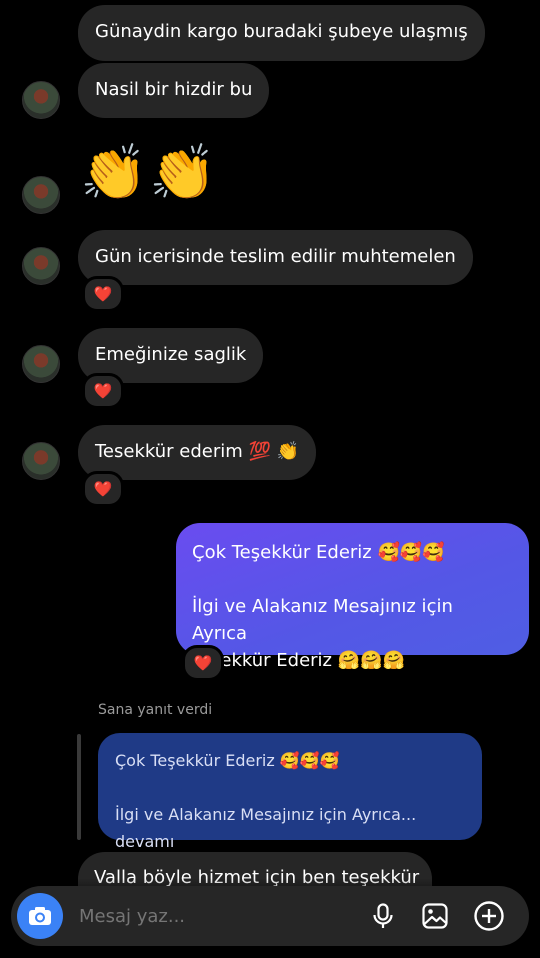 This screenshot has width=540, height=958. Describe the element at coordinates (227, 760) in the screenshot. I see `quoted-line: Çok Teşekkür Ederiz 🥰🥰🥰` at that location.